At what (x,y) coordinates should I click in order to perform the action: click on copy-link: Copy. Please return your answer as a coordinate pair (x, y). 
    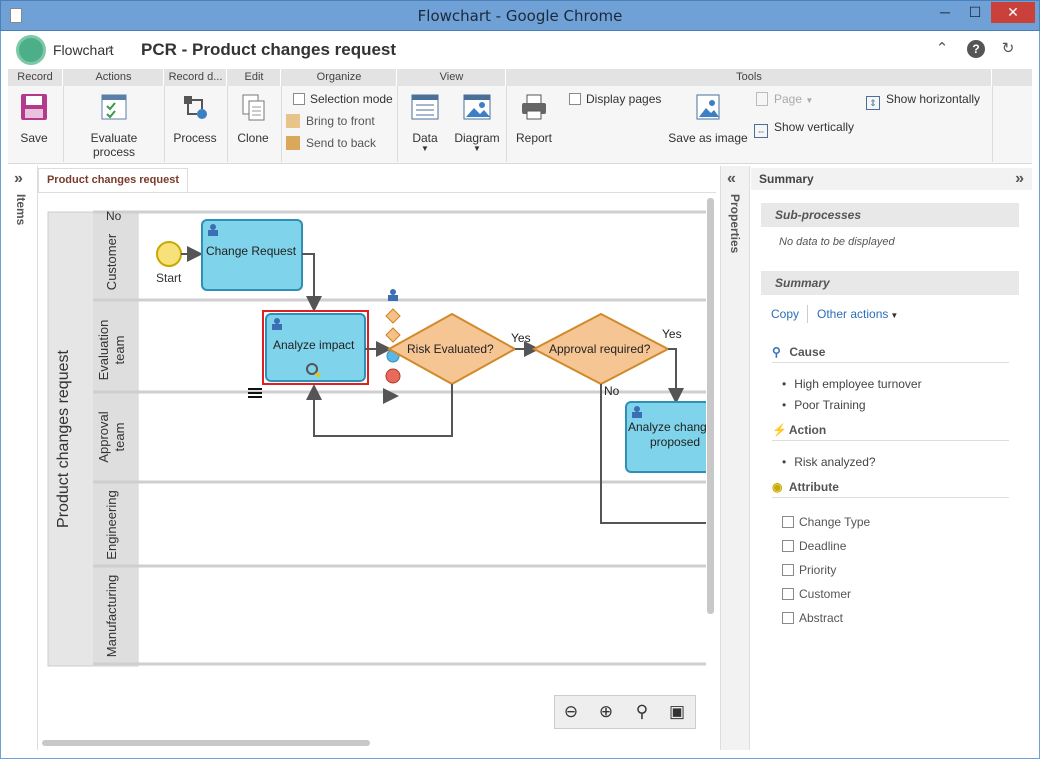
    Looking at the image, I should click on (785, 314).